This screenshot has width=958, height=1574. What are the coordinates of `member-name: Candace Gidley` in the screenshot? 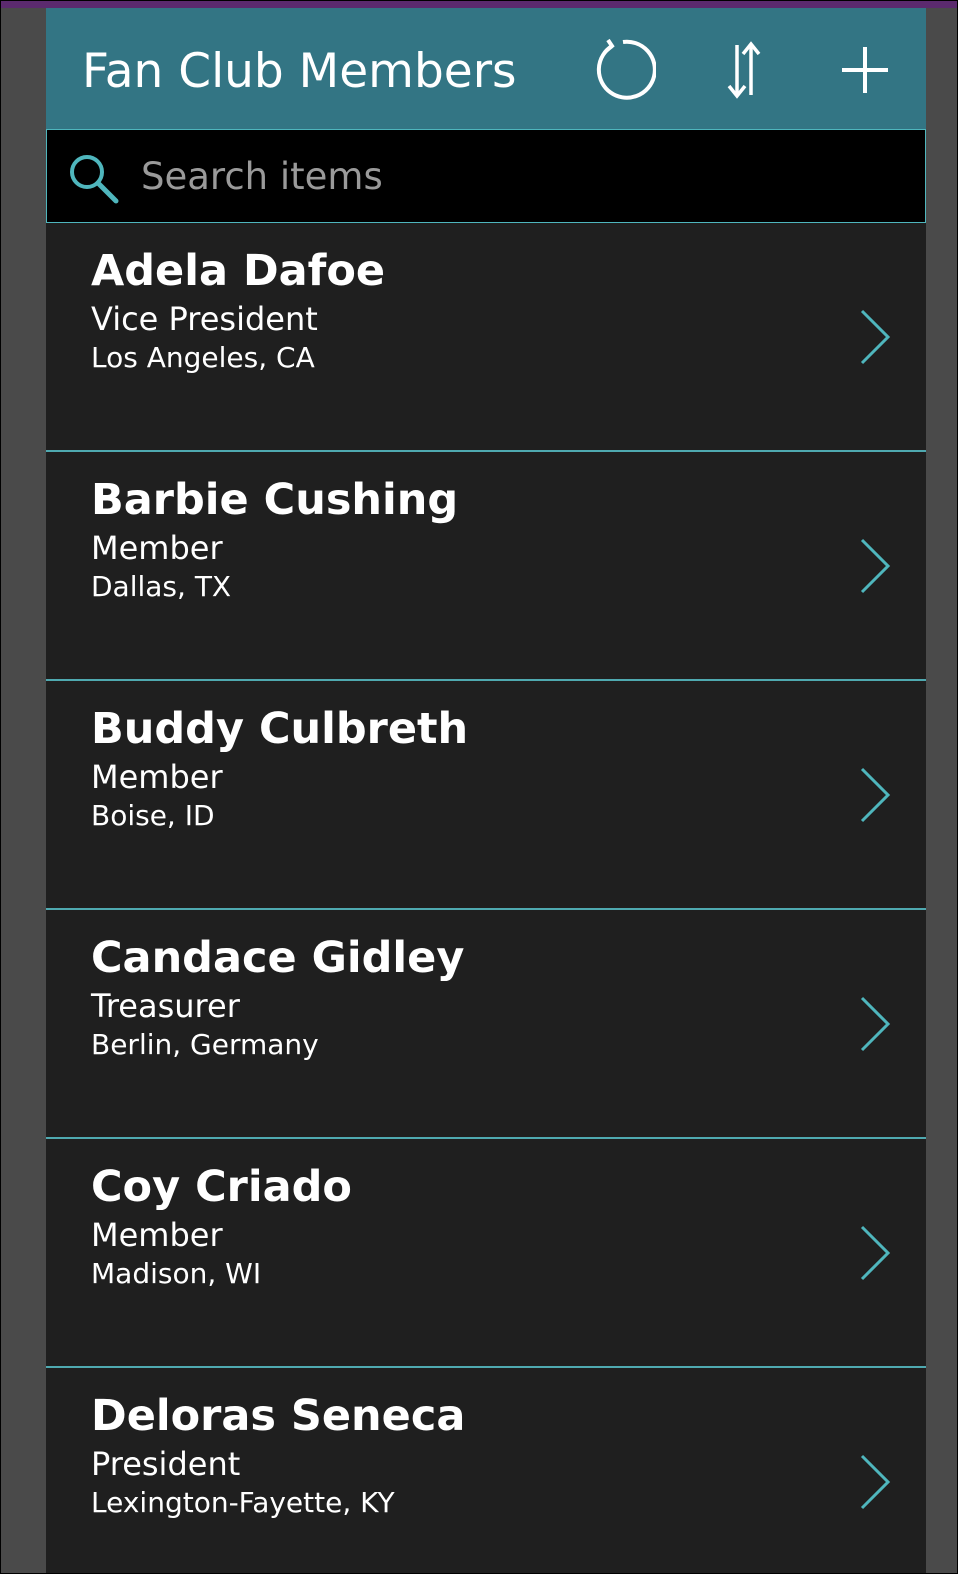 It's located at (278, 958).